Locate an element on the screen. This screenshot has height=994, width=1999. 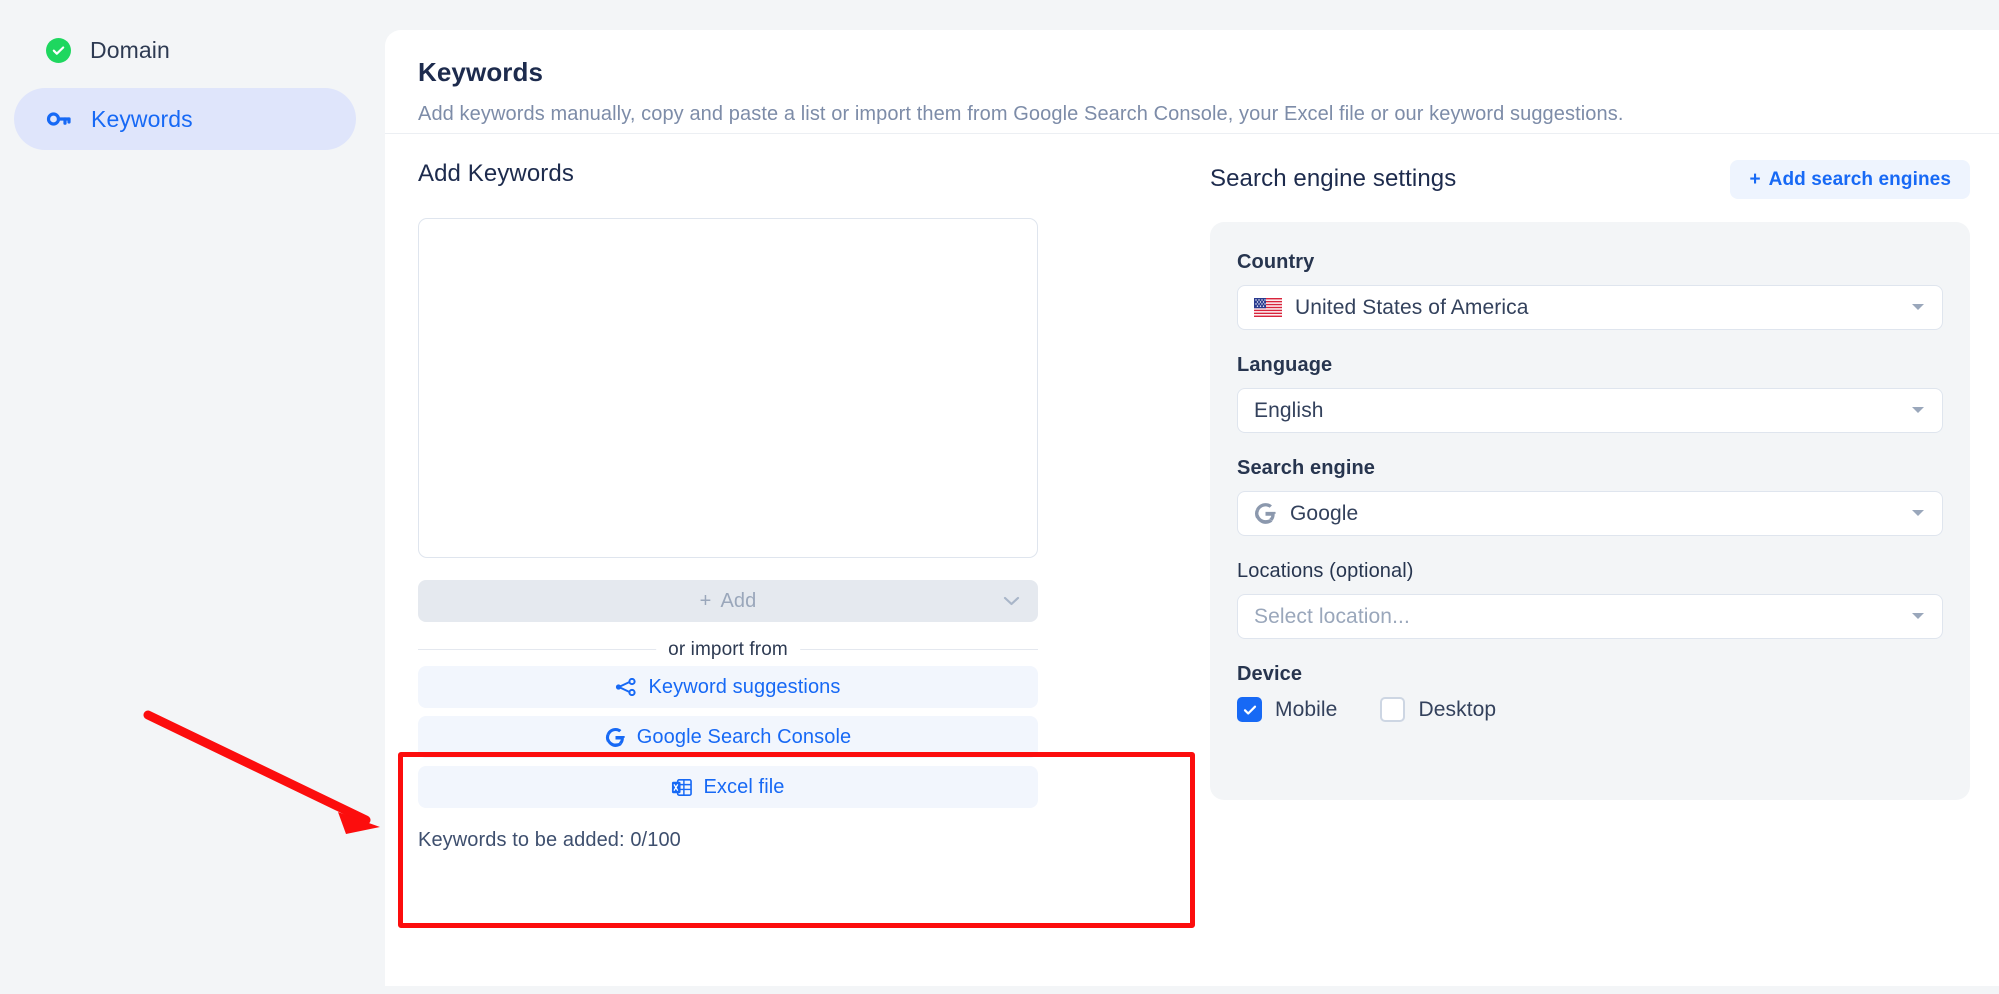
import-button-label: Keyword suggestions is located at coordinates (744, 686).